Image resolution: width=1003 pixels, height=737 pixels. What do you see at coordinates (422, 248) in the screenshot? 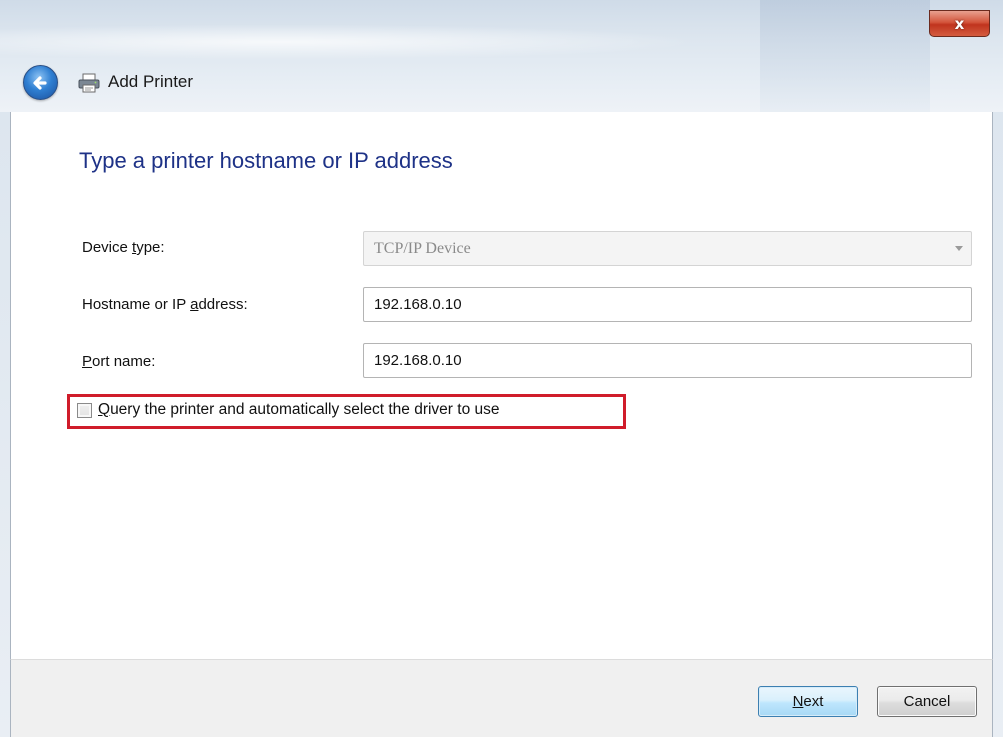
I see `device-type-value: TCP/IP Device` at bounding box center [422, 248].